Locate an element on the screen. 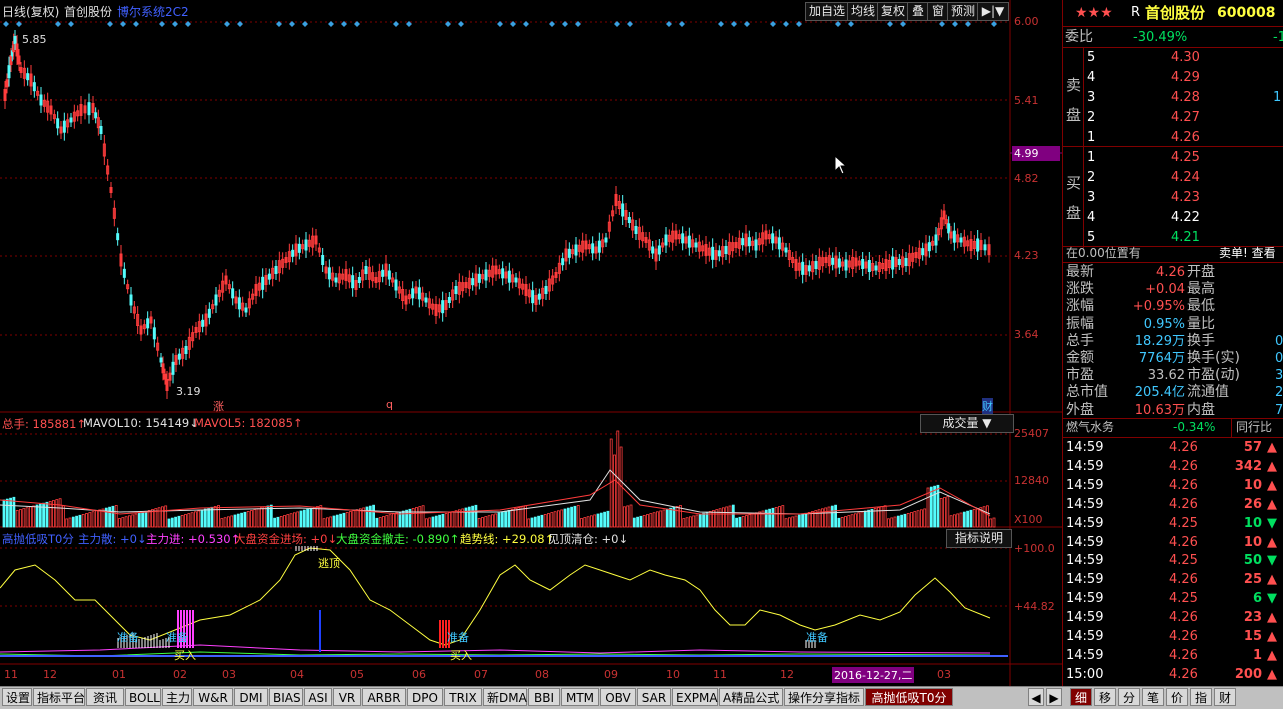 This screenshot has height=709, width=1283. bottom-tab: BIAS is located at coordinates (286, 697).